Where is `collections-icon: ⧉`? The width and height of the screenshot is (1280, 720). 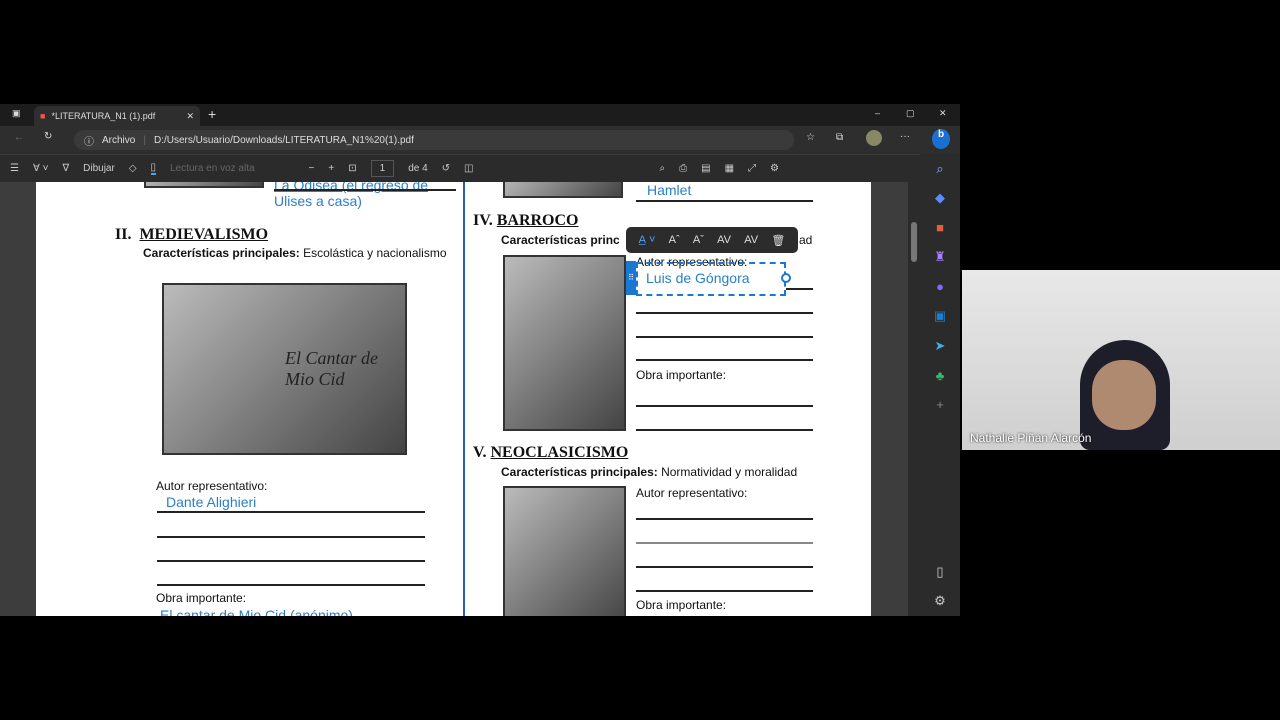 collections-icon: ⧉ is located at coordinates (839, 137).